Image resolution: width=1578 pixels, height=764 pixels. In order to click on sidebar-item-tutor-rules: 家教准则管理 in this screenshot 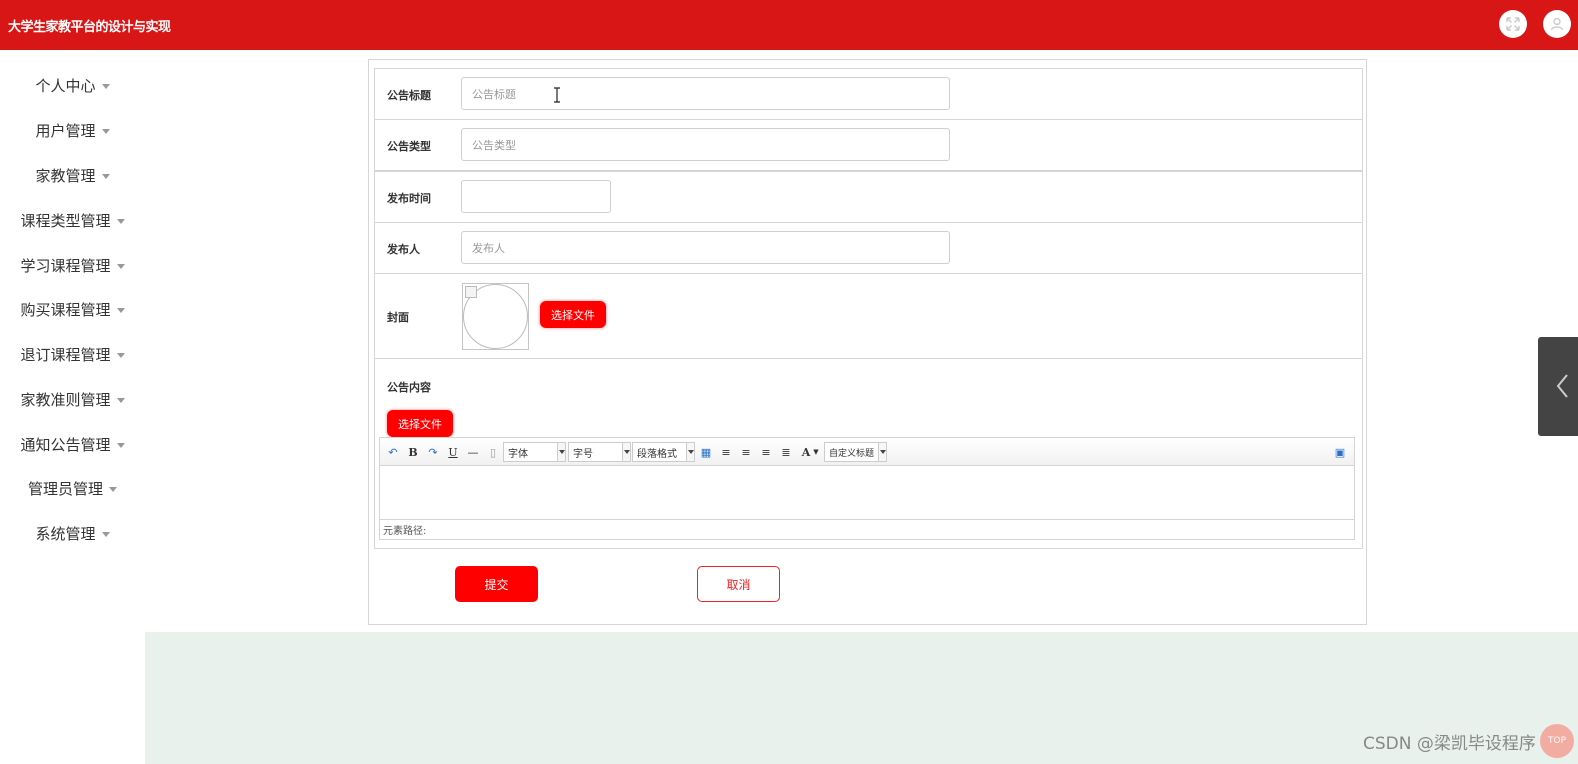, I will do `click(72, 399)`.